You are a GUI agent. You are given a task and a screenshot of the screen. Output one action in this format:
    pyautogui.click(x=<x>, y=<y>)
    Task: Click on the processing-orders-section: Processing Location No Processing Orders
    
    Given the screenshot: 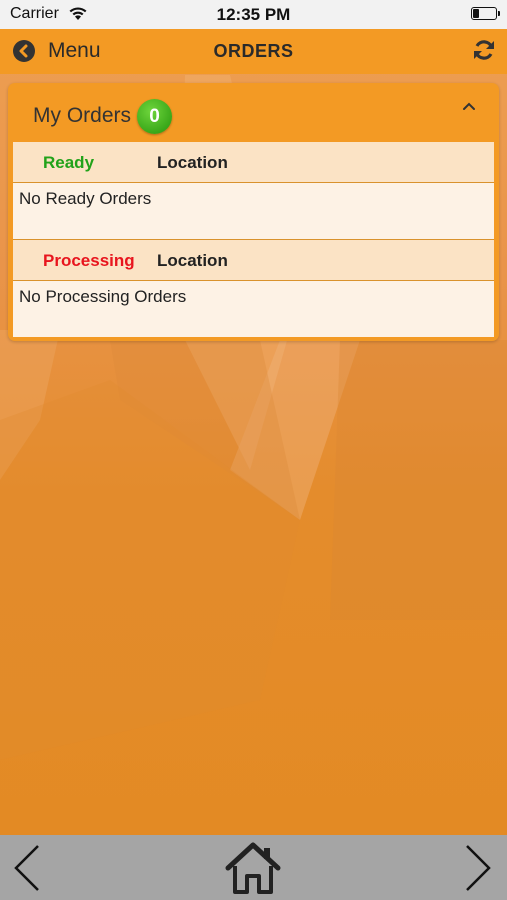 What is the action you would take?
    pyautogui.click(x=253, y=288)
    